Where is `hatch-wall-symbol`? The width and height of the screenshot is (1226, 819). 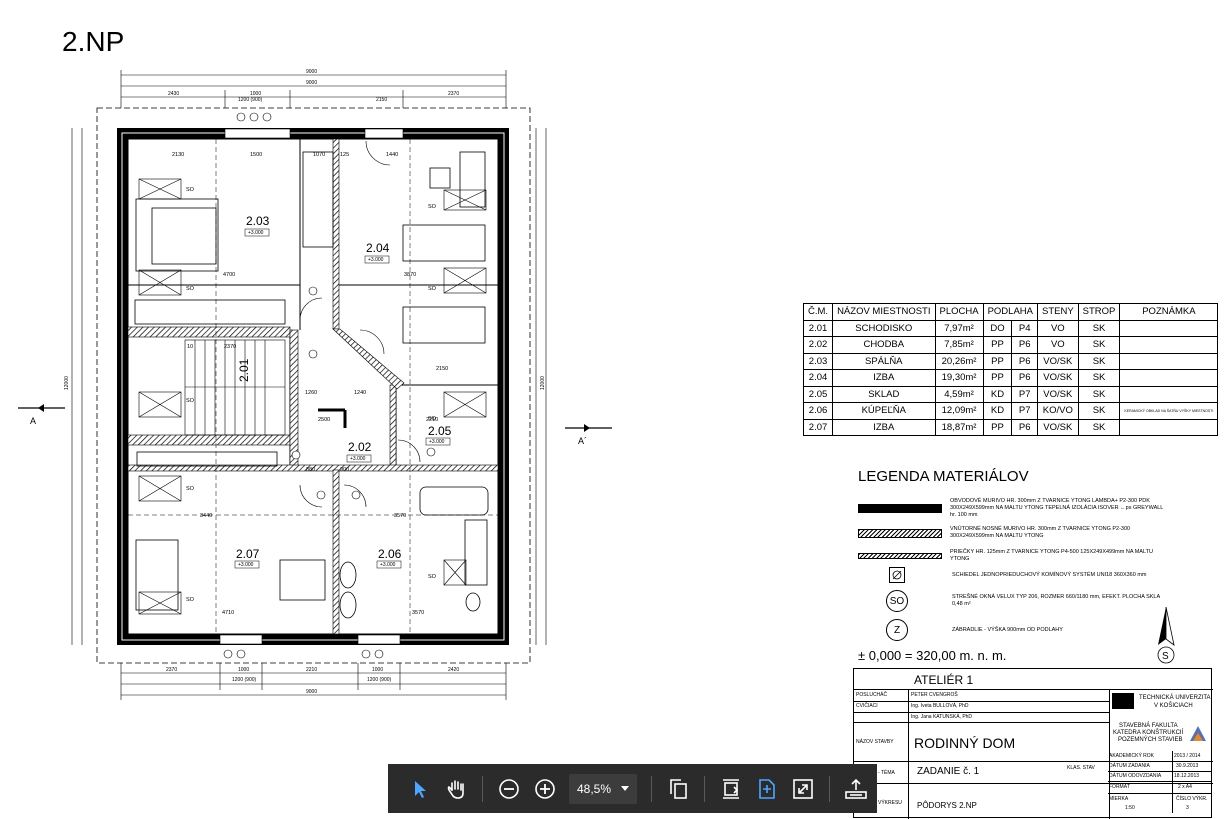
hatch-wall-symbol is located at coordinates (900, 533).